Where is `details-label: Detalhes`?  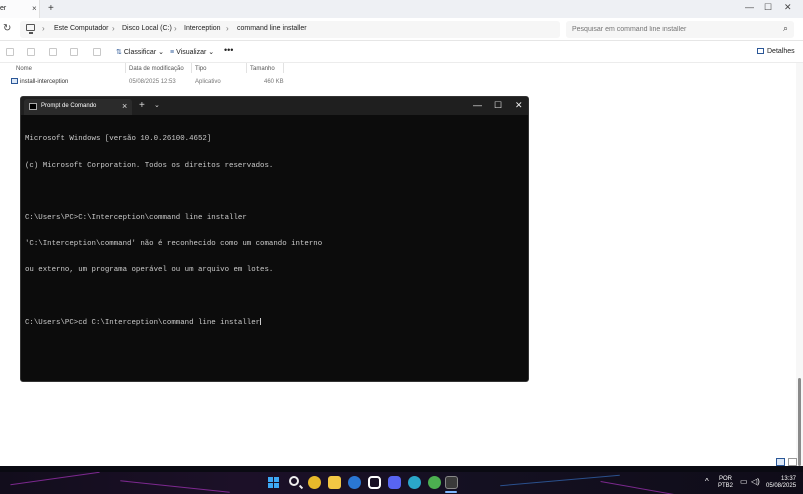 details-label: Detalhes is located at coordinates (781, 51).